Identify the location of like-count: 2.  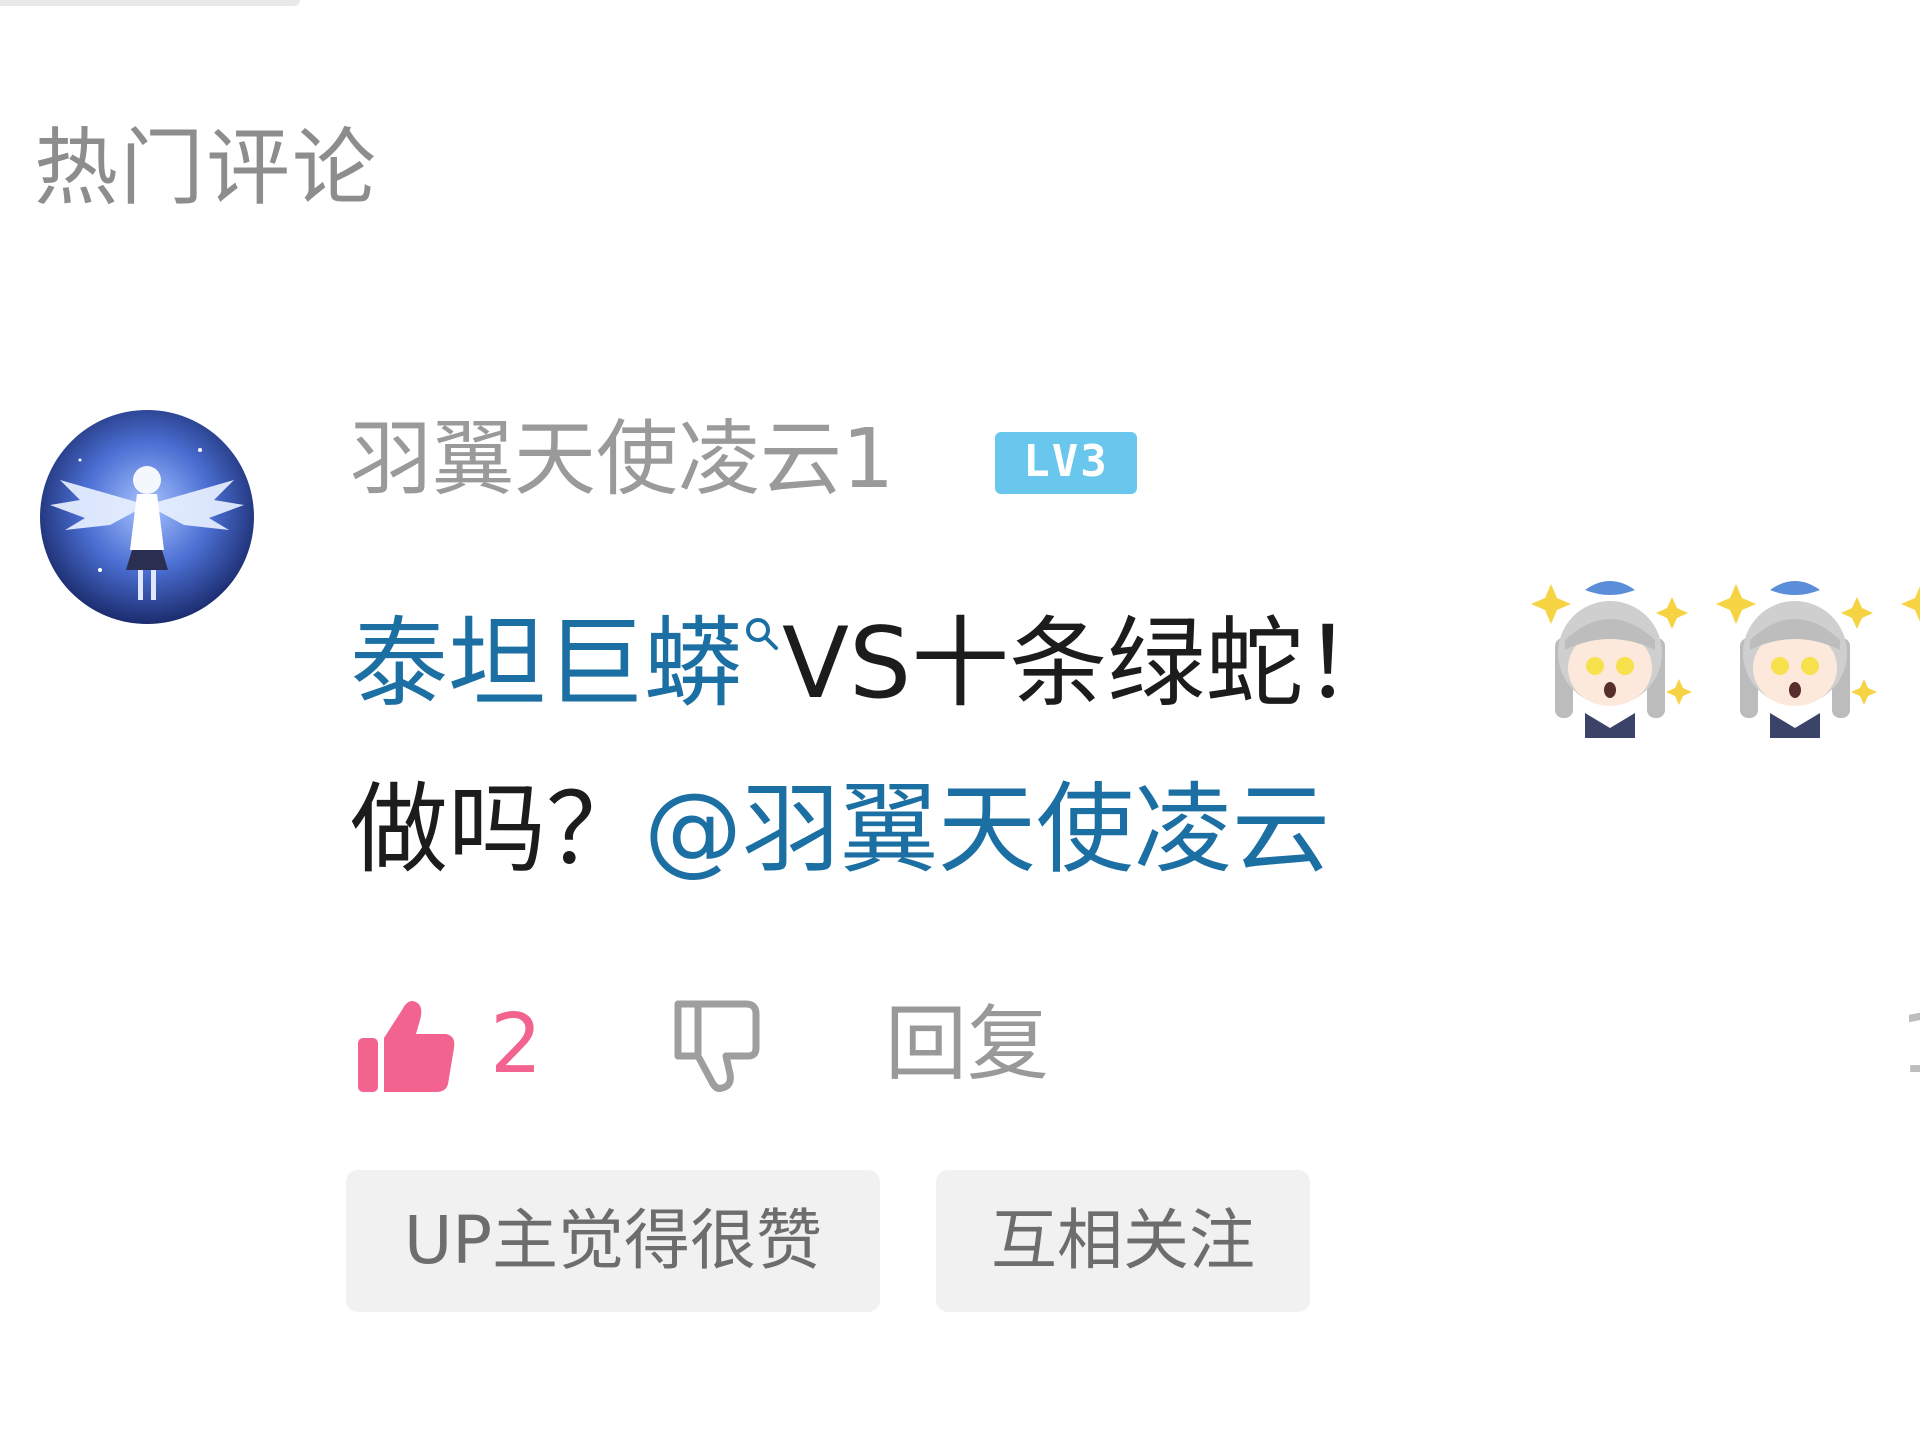
(516, 1044).